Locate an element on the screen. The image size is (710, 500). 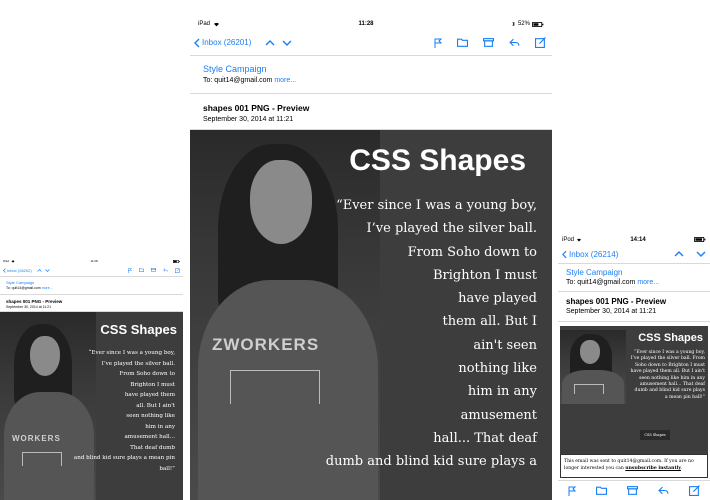
quote-line: amusement is located at coordinates (498, 415).